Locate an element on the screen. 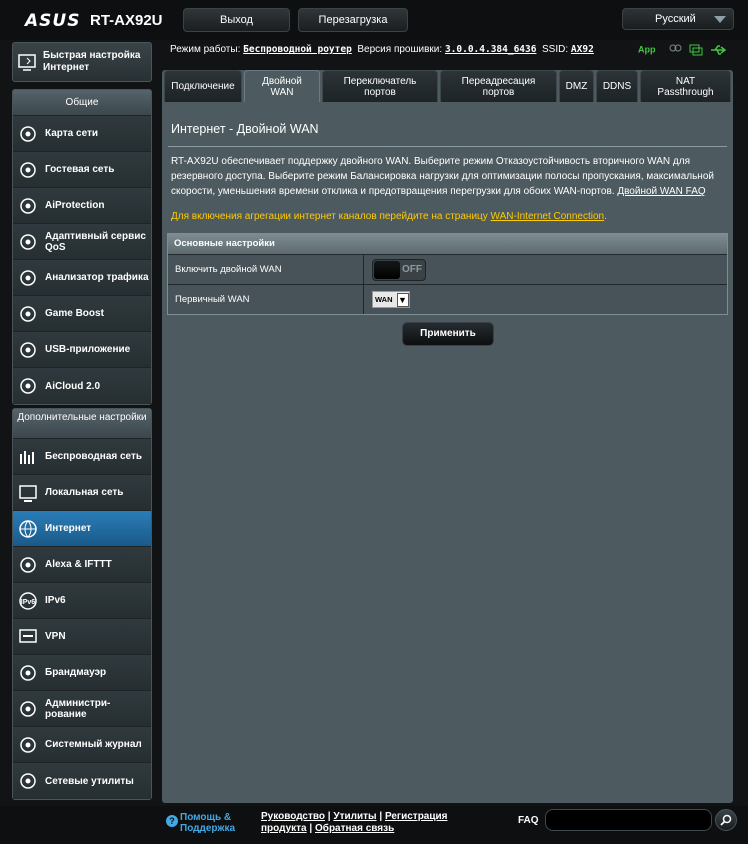 The height and width of the screenshot is (844, 748). sidebar-item-syslog: Системный журнал is located at coordinates (82, 745).